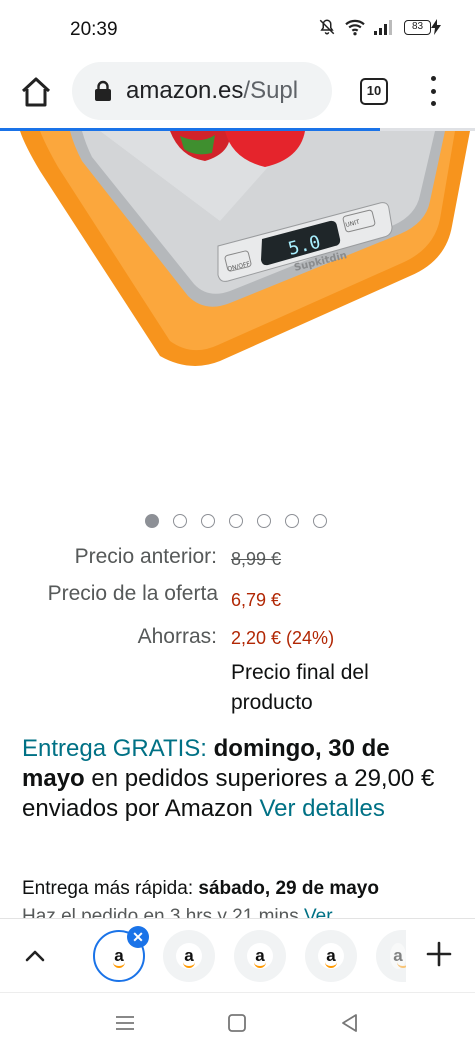 The width and height of the screenshot is (475, 1056). What do you see at coordinates (103, 90) in the screenshot?
I see `lock-icon` at bounding box center [103, 90].